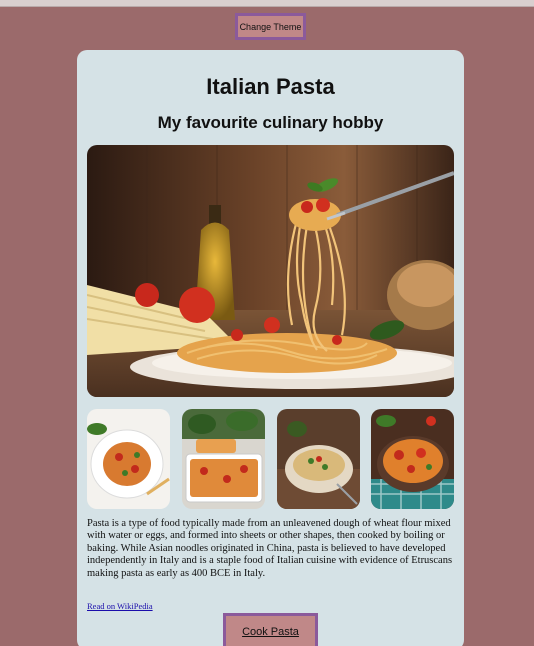 This screenshot has height=646, width=534. What do you see at coordinates (270, 459) in the screenshot?
I see `thumbnail-gallery` at bounding box center [270, 459].